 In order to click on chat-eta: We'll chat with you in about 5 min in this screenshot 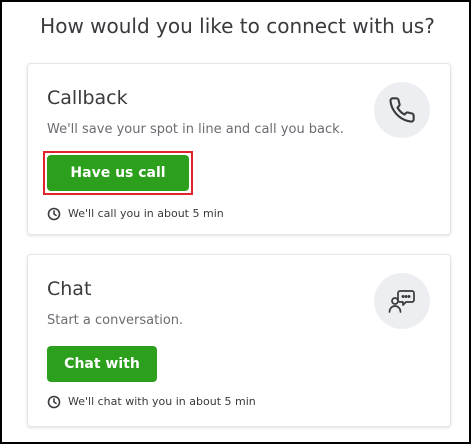, I will do `click(151, 402)`.